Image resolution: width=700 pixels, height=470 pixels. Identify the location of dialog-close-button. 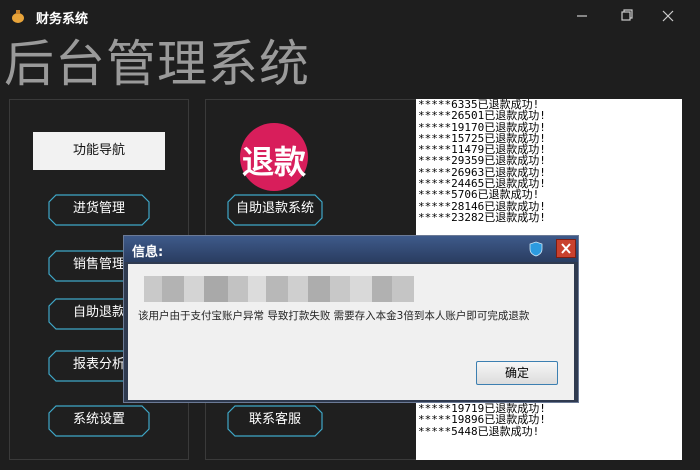
(566, 248).